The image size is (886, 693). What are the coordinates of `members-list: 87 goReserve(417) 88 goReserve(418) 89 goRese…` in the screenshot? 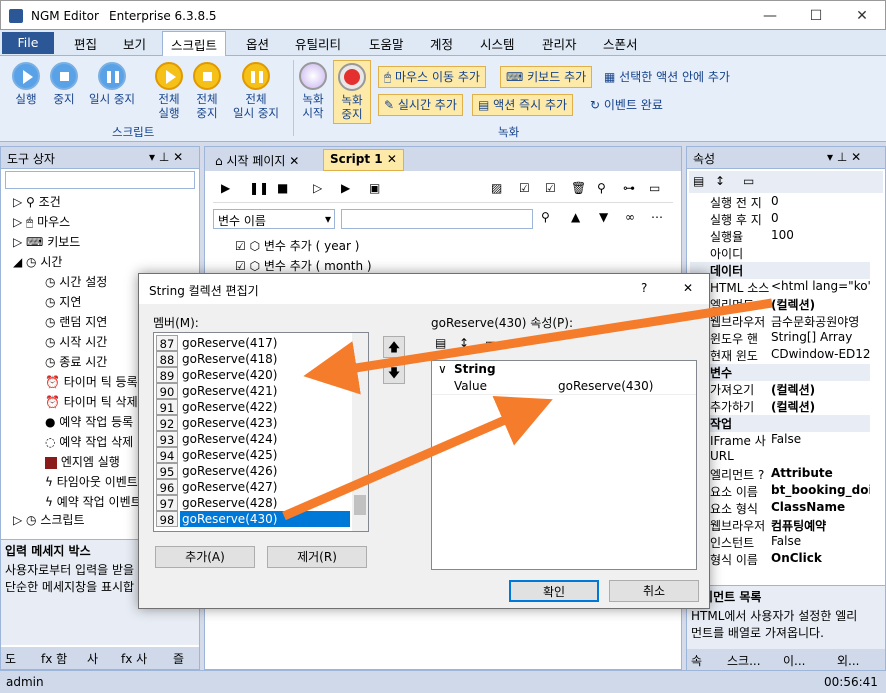 It's located at (261, 432).